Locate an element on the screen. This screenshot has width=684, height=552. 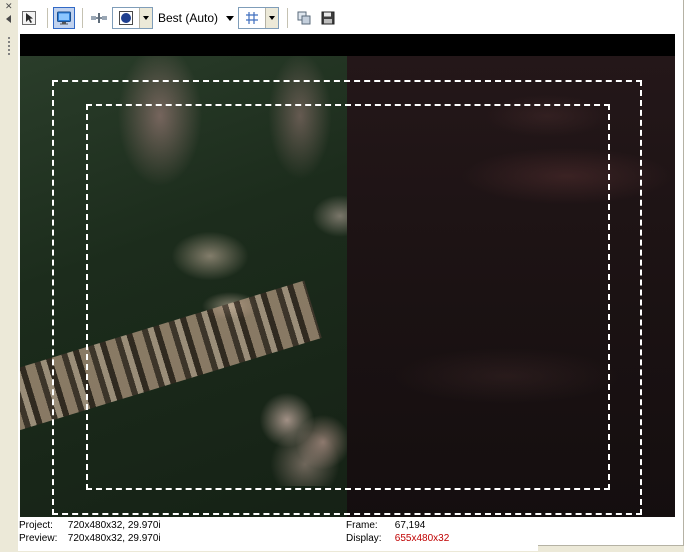
select-arrow-icon is located at coordinates (29, 18).